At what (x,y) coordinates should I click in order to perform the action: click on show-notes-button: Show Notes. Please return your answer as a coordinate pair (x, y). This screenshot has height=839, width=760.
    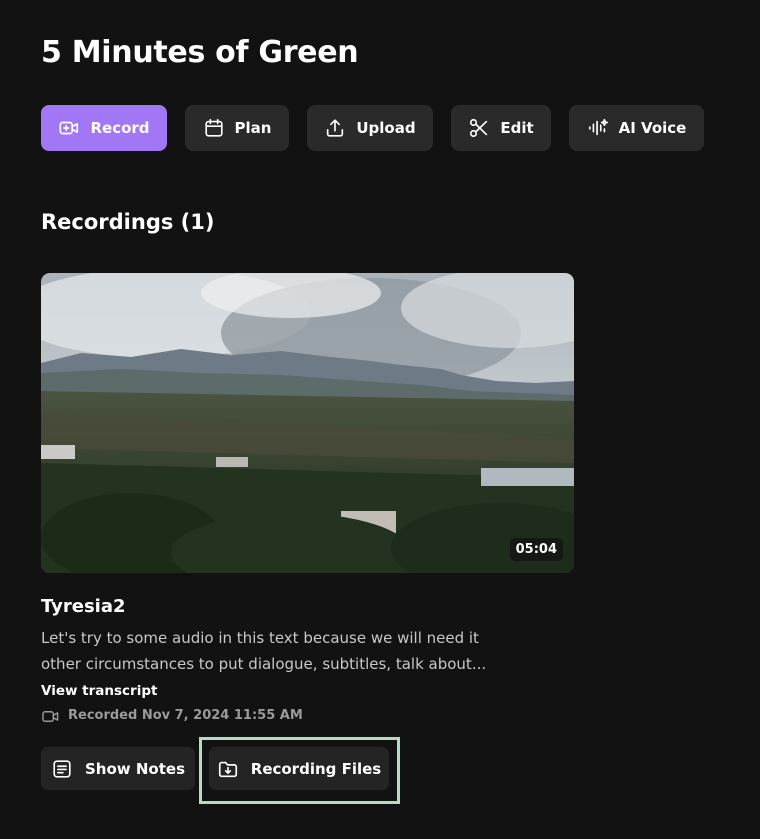
    Looking at the image, I should click on (118, 768).